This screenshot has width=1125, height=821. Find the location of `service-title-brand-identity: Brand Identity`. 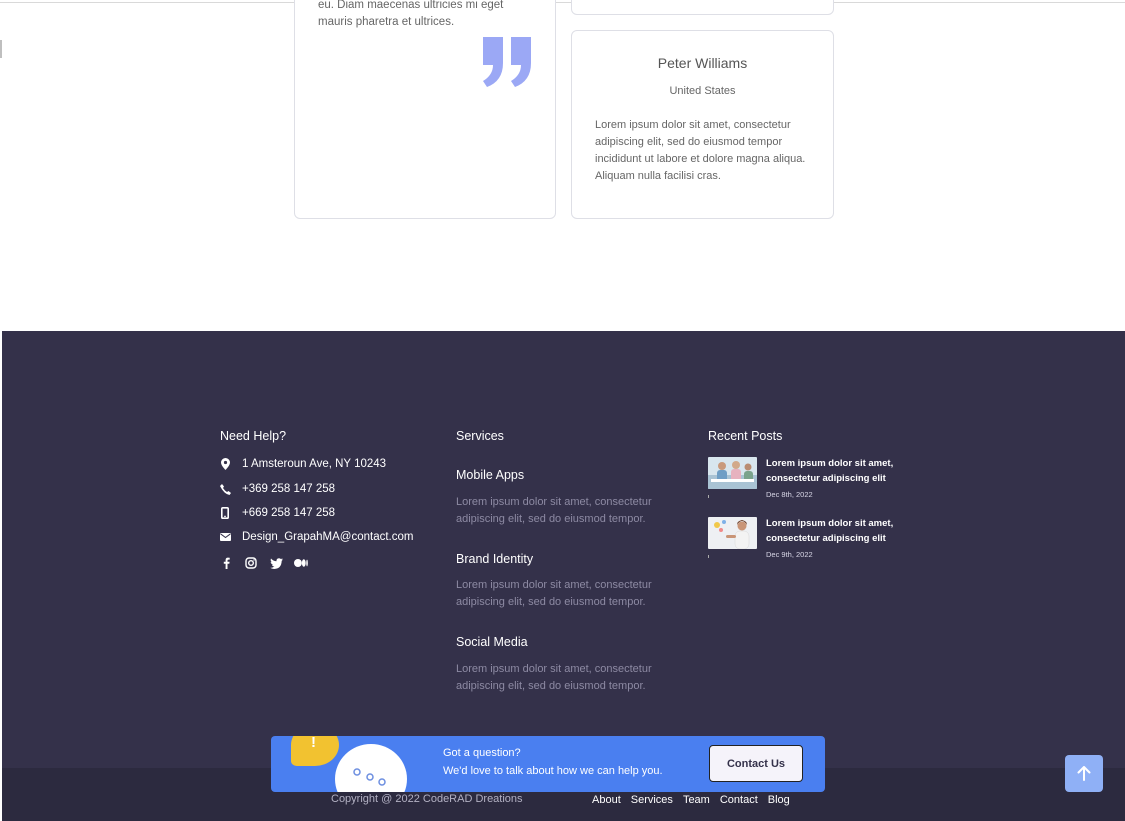

service-title-brand-identity: Brand Identity is located at coordinates (494, 559).